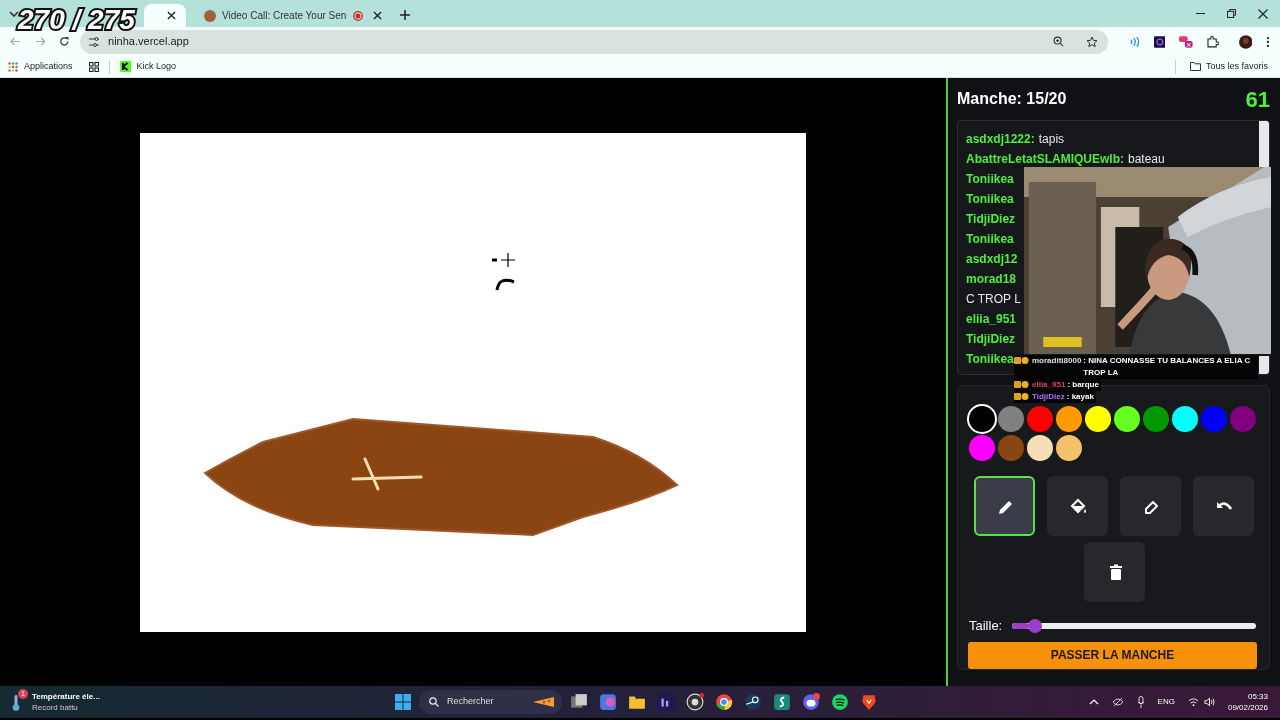 Image resolution: width=1280 pixels, height=720 pixels. I want to click on apps-grid-icon, so click(13, 66).